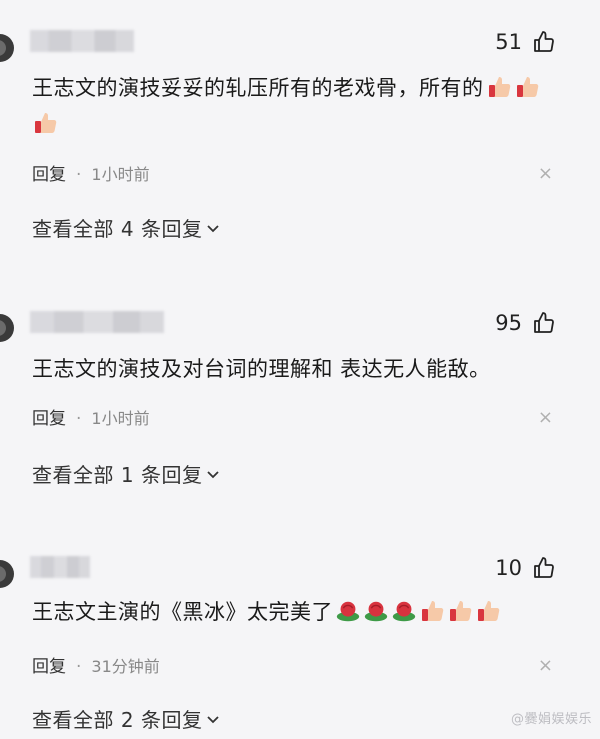  I want to click on comment-text: 王志文的演技妥妥的轧压所有的老戏骨，所有的, so click(301, 106).